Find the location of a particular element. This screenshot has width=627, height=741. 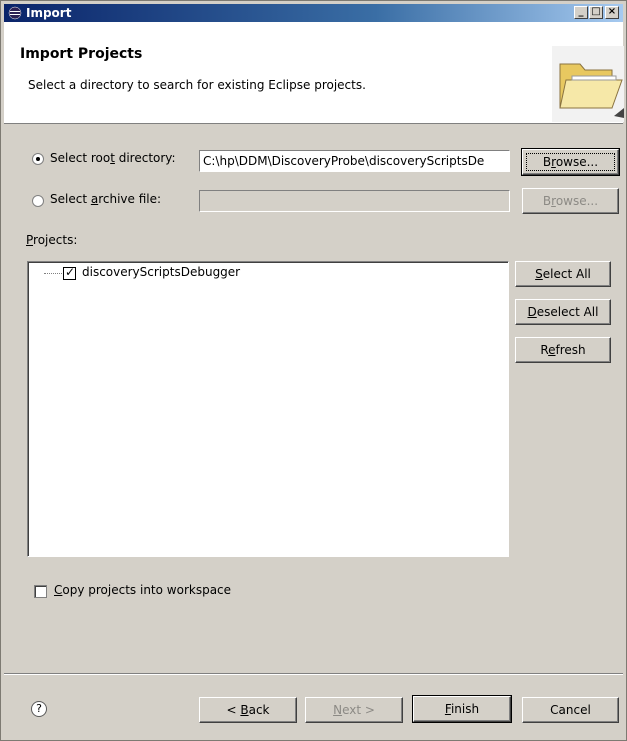

eclipse-icon is located at coordinates (15, 13).